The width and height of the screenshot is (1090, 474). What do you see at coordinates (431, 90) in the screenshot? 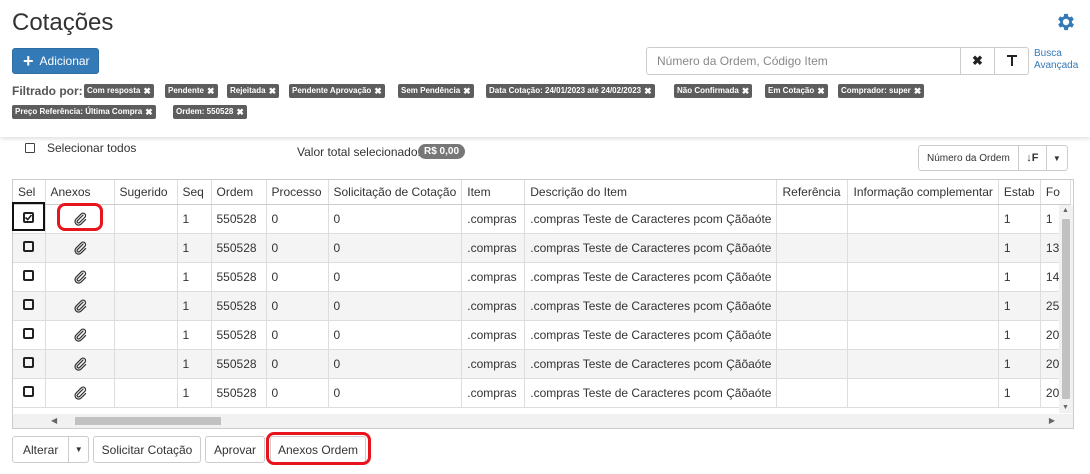
I see `filter-chip-label: Sem Pendência` at bounding box center [431, 90].